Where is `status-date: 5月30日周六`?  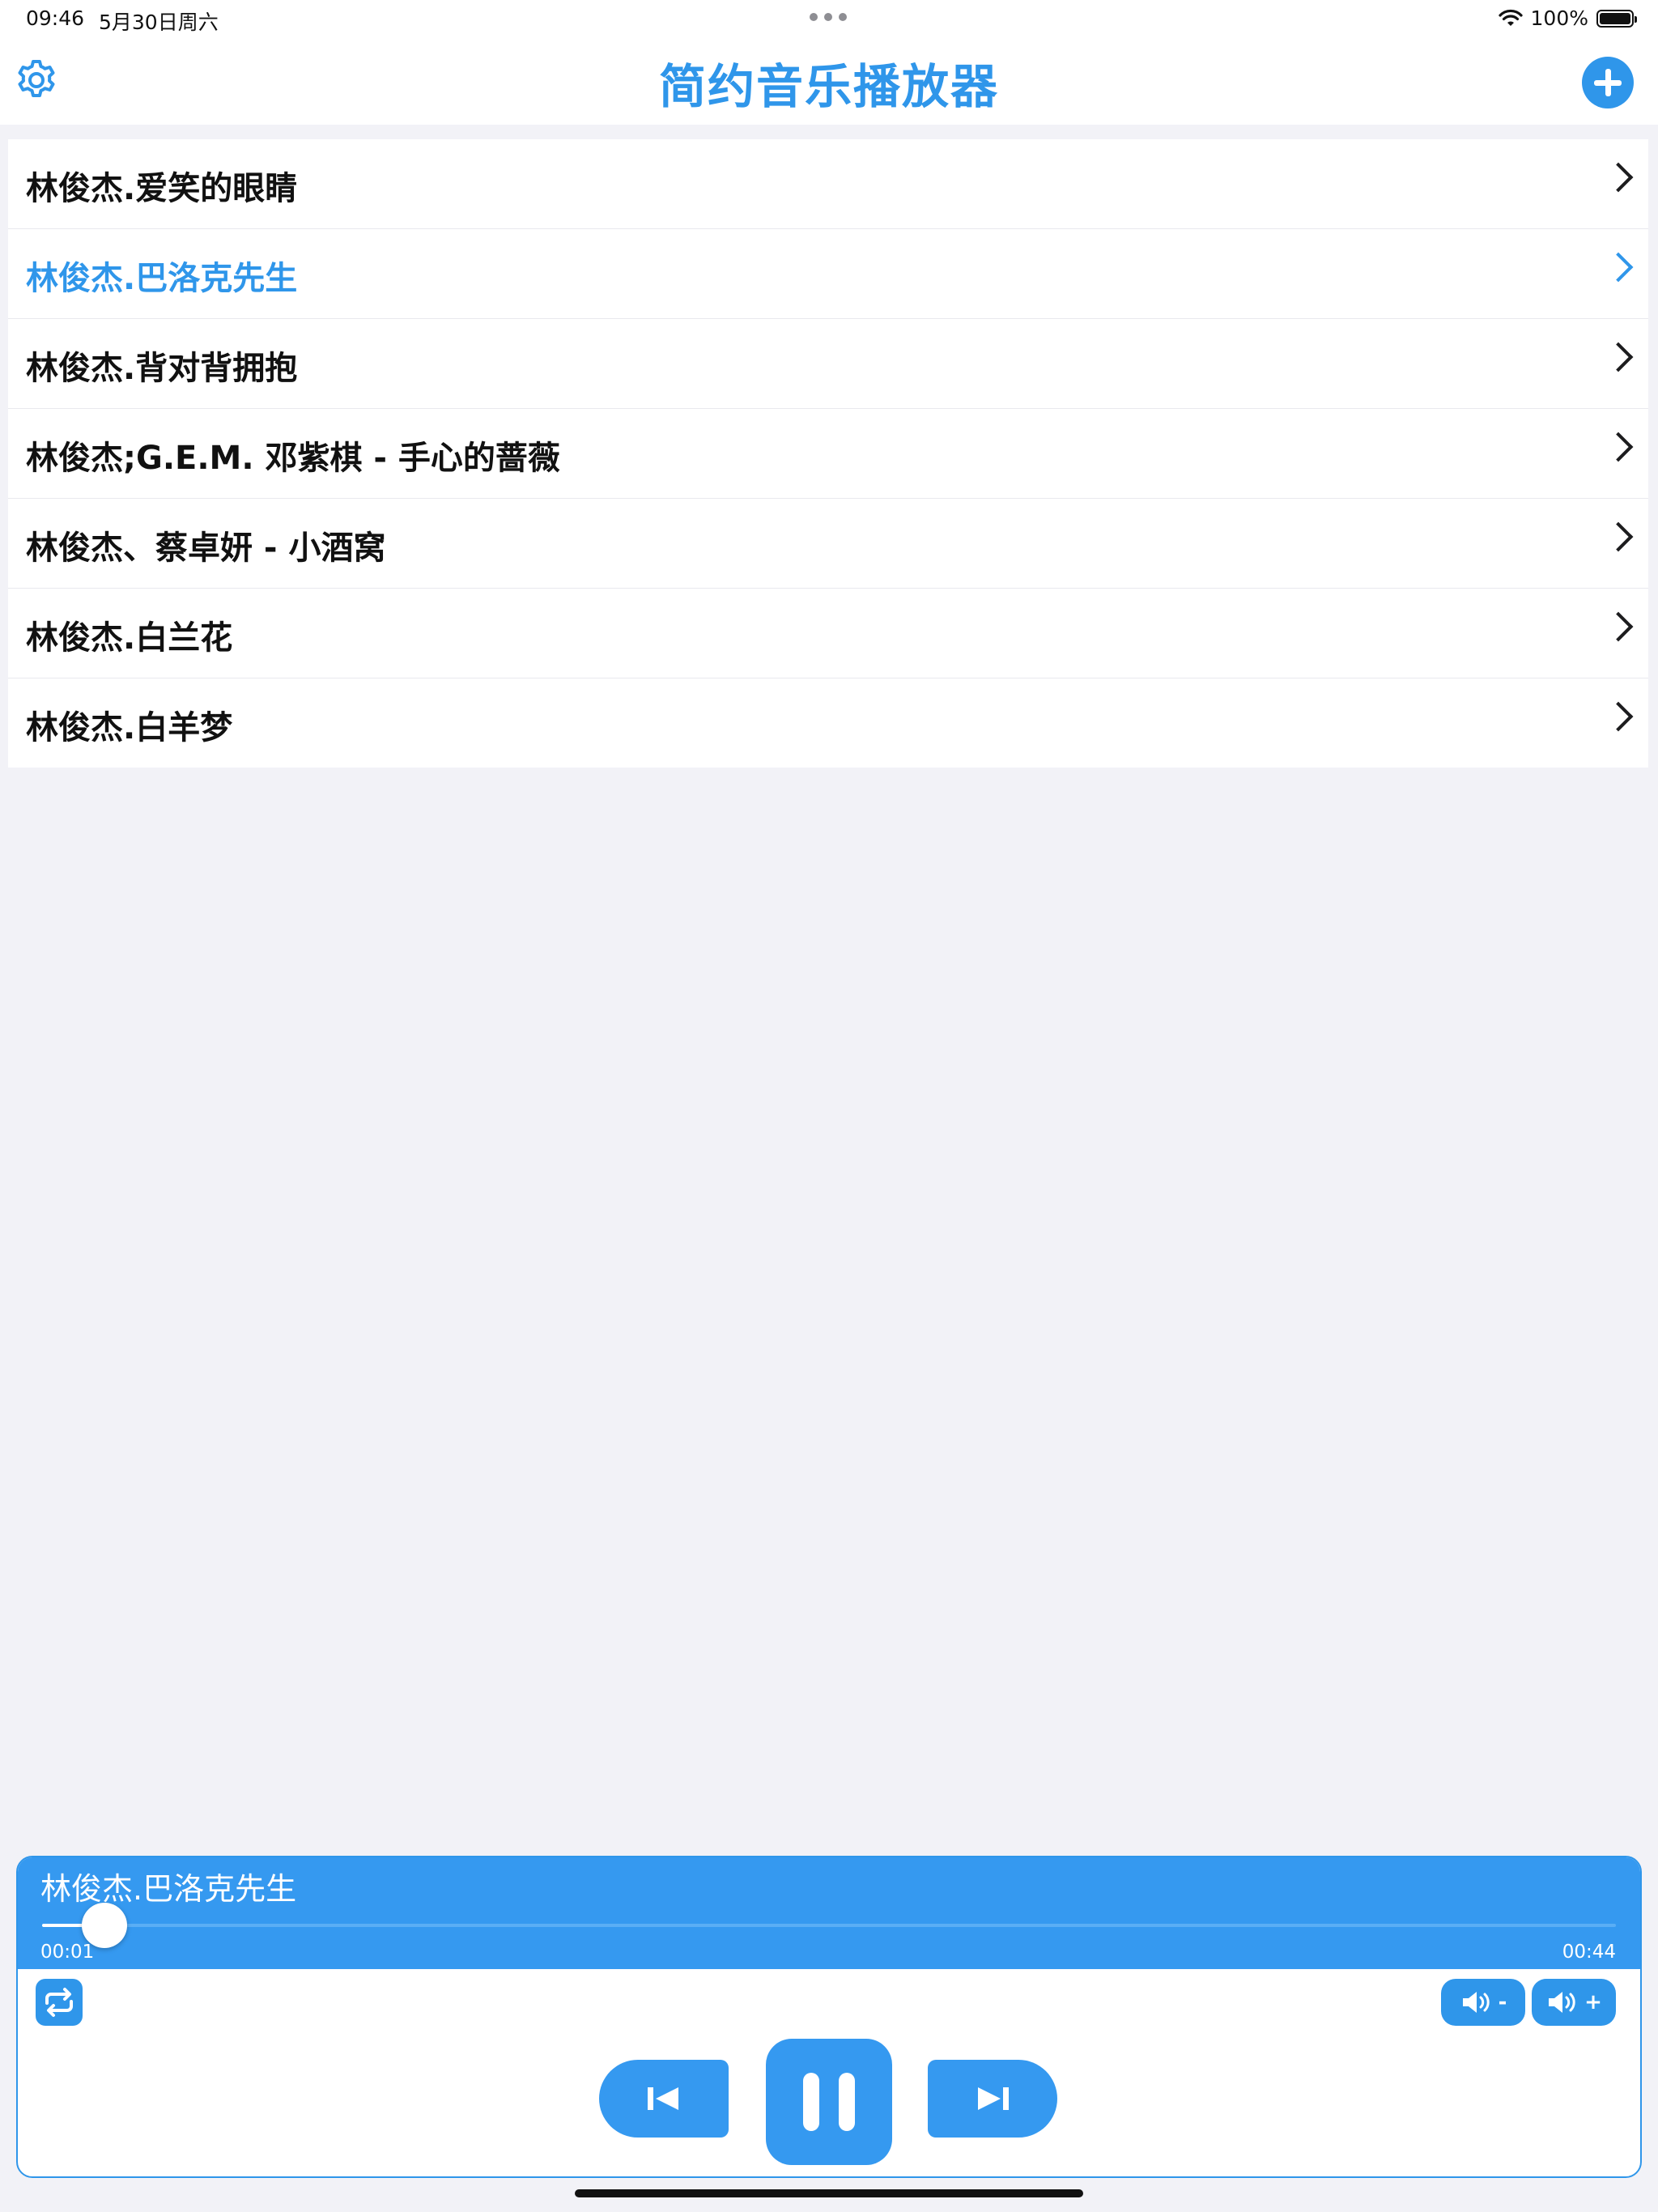
status-date: 5月30日周六 is located at coordinates (159, 22).